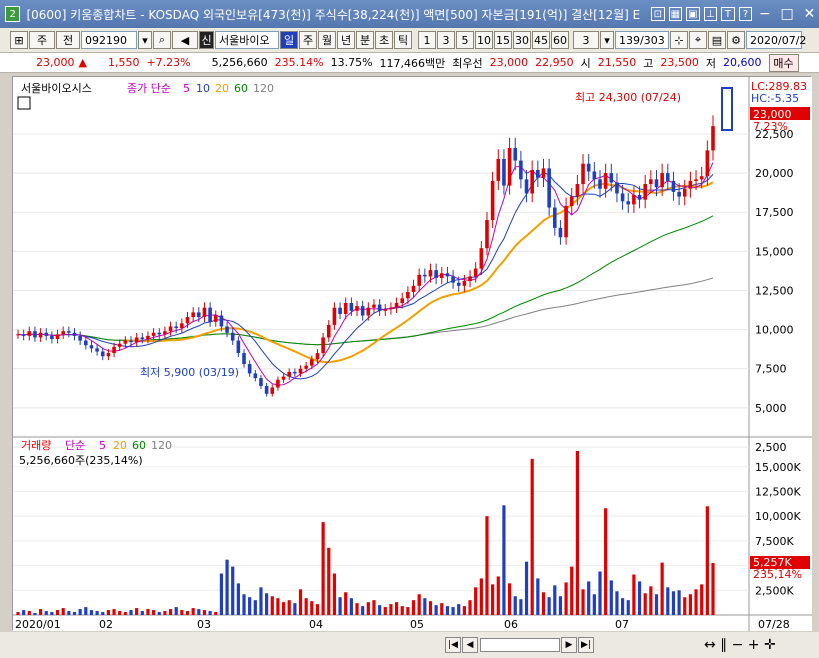  What do you see at coordinates (728, 14) in the screenshot?
I see `text-icon: T` at bounding box center [728, 14].